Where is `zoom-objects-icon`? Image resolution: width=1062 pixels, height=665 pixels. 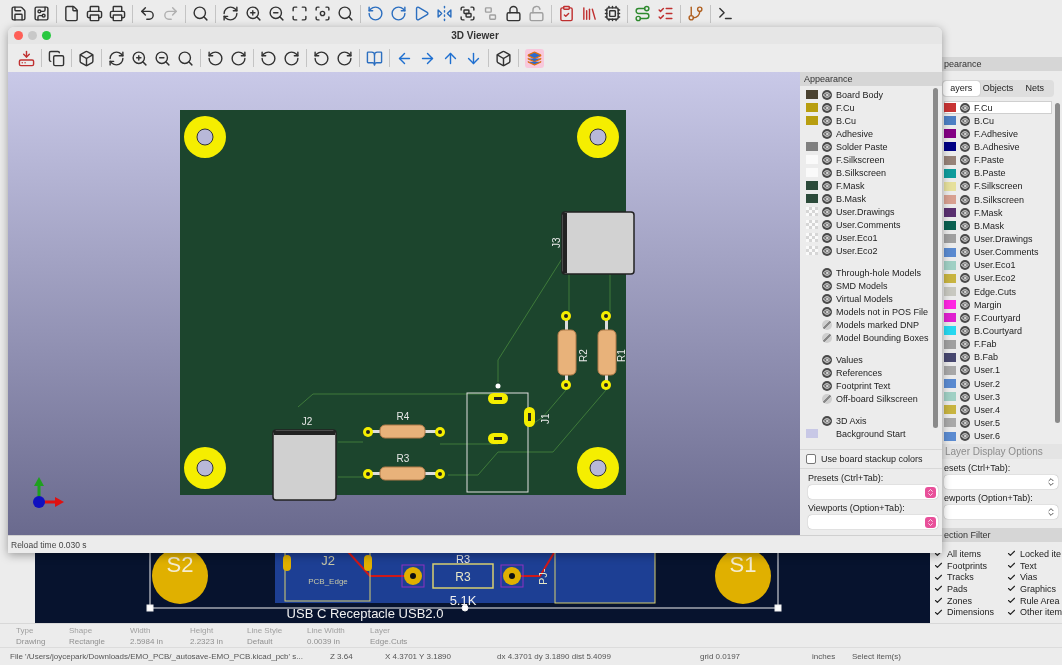 zoom-objects-icon is located at coordinates (322, 13).